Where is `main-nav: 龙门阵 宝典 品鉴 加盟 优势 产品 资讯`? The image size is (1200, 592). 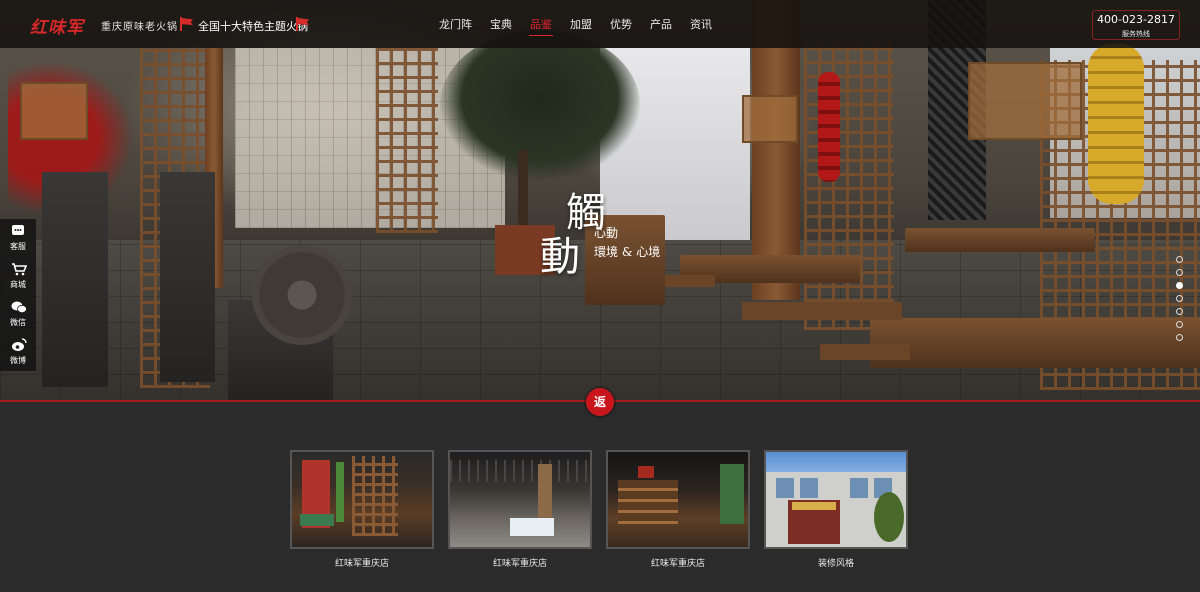 main-nav: 龙门阵 宝典 品鉴 加盟 优势 产品 资讯 is located at coordinates (575, 24).